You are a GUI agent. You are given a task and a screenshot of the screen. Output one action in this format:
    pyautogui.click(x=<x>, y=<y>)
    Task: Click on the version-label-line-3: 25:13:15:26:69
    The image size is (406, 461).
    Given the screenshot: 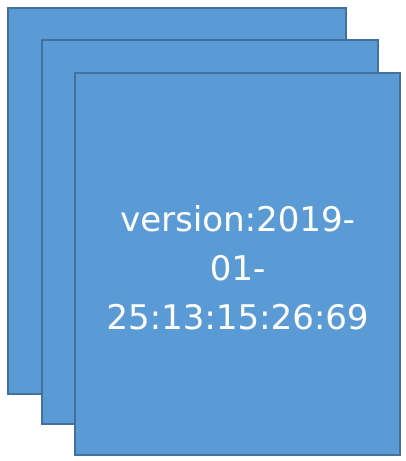 What is the action you would take?
    pyautogui.click(x=237, y=317)
    